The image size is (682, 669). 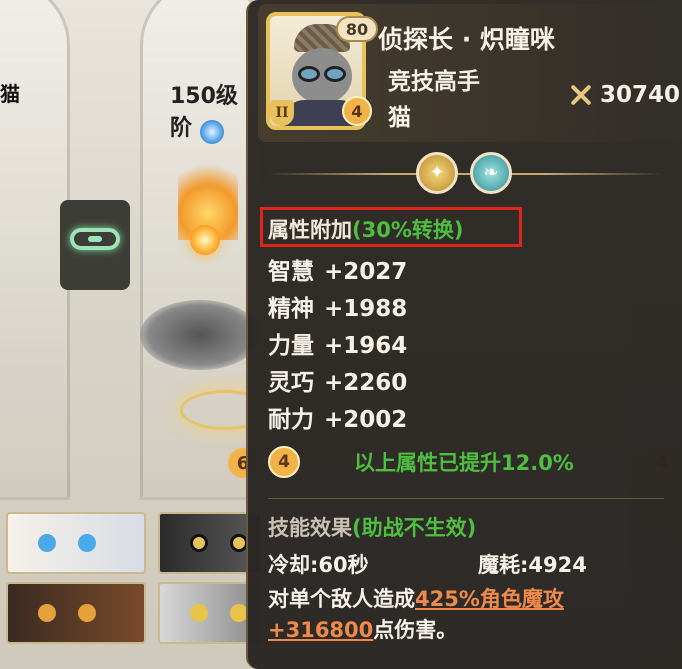 What do you see at coordinates (282, 113) in the screenshot?
I see `hero-rank-badge: II` at bounding box center [282, 113].